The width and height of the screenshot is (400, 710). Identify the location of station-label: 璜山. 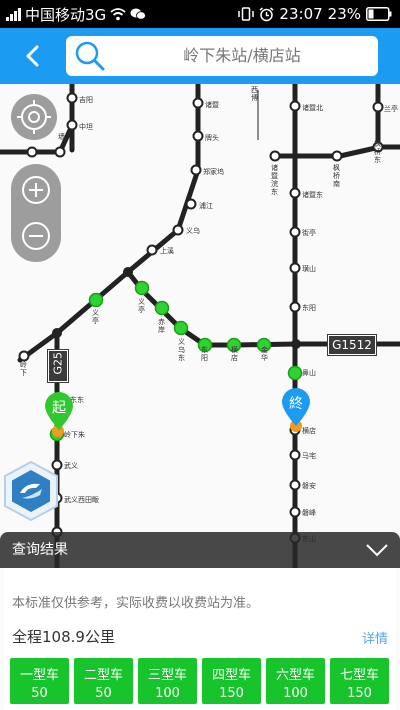
(309, 269).